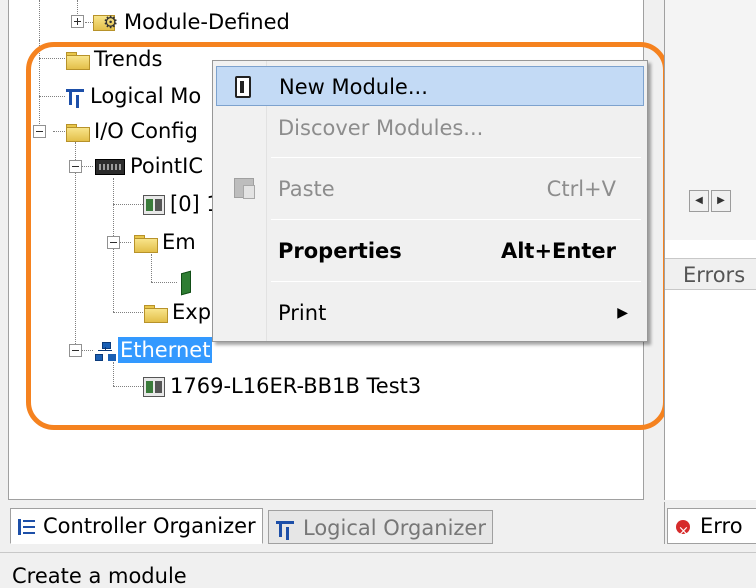 Image resolution: width=756 pixels, height=588 pixels. What do you see at coordinates (244, 188) in the screenshot?
I see `paste-icon` at bounding box center [244, 188].